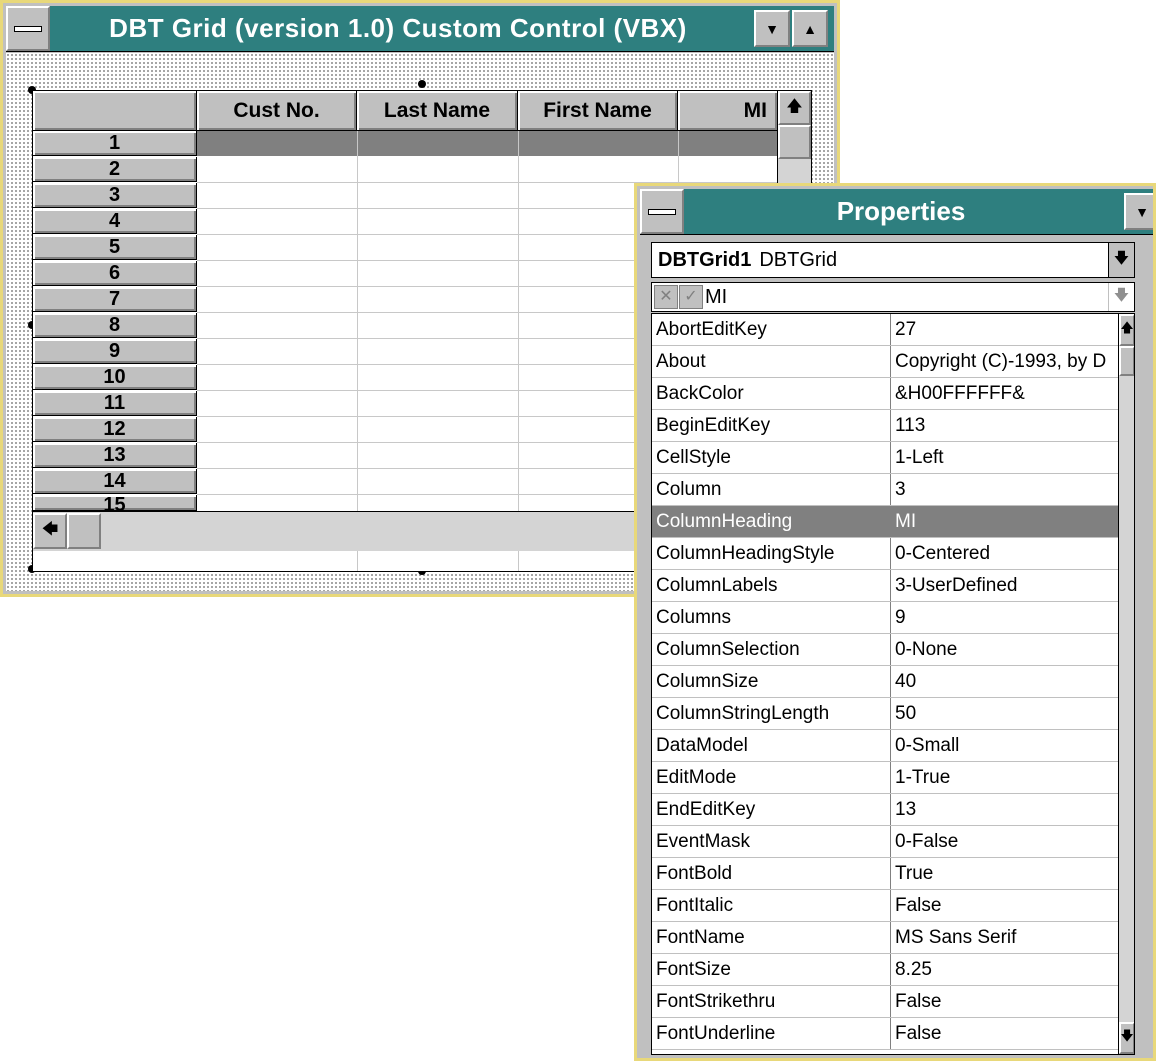 The width and height of the screenshot is (1156, 1061). What do you see at coordinates (1006, 617) in the screenshot?
I see `property-value: 9` at bounding box center [1006, 617].